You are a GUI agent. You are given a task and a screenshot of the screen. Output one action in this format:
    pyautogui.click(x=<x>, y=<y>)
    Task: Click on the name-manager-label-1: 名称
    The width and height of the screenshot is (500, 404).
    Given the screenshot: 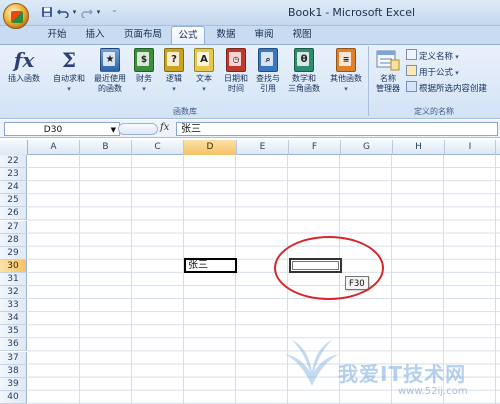 What is the action you would take?
    pyautogui.click(x=388, y=78)
    